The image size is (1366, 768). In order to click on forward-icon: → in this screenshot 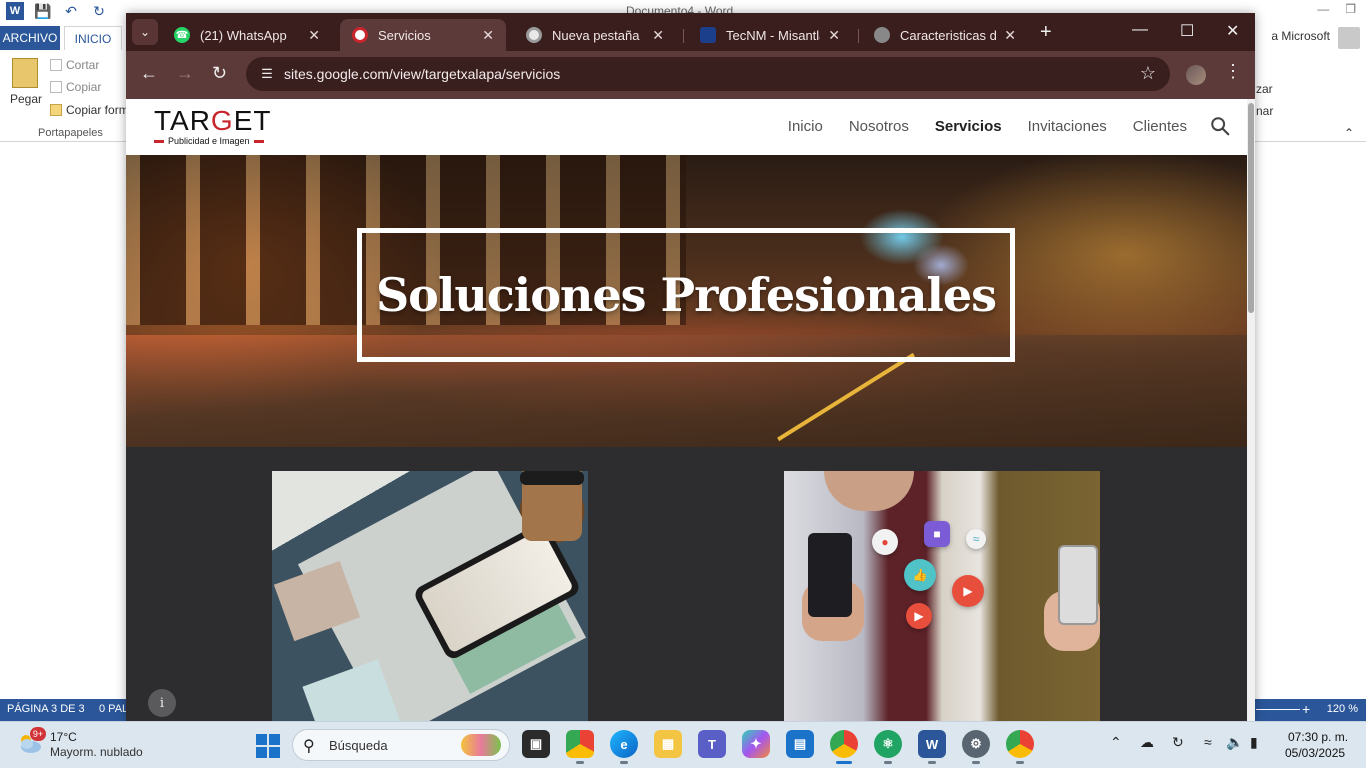, I will do `click(185, 73)`.